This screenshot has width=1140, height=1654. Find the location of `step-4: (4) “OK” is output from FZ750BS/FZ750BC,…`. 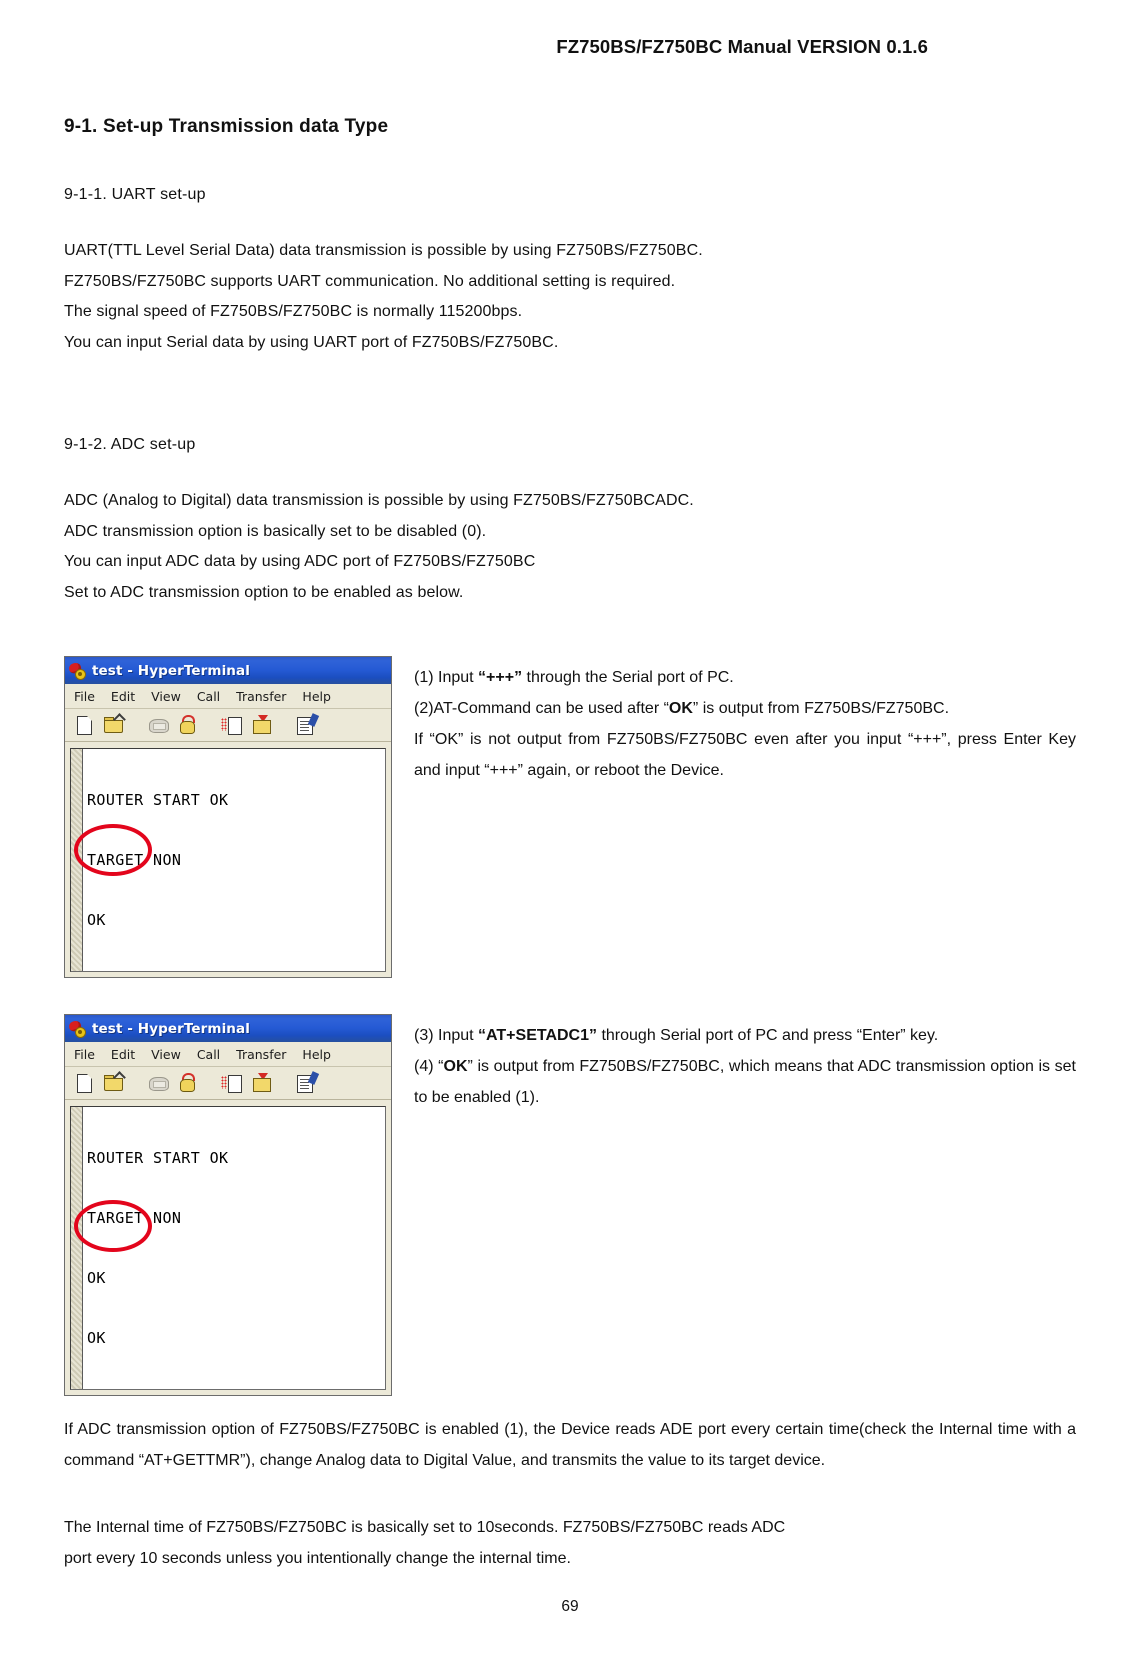

step-4: (4) “OK” is output from FZ750BS/FZ750BC,… is located at coordinates (745, 1082).